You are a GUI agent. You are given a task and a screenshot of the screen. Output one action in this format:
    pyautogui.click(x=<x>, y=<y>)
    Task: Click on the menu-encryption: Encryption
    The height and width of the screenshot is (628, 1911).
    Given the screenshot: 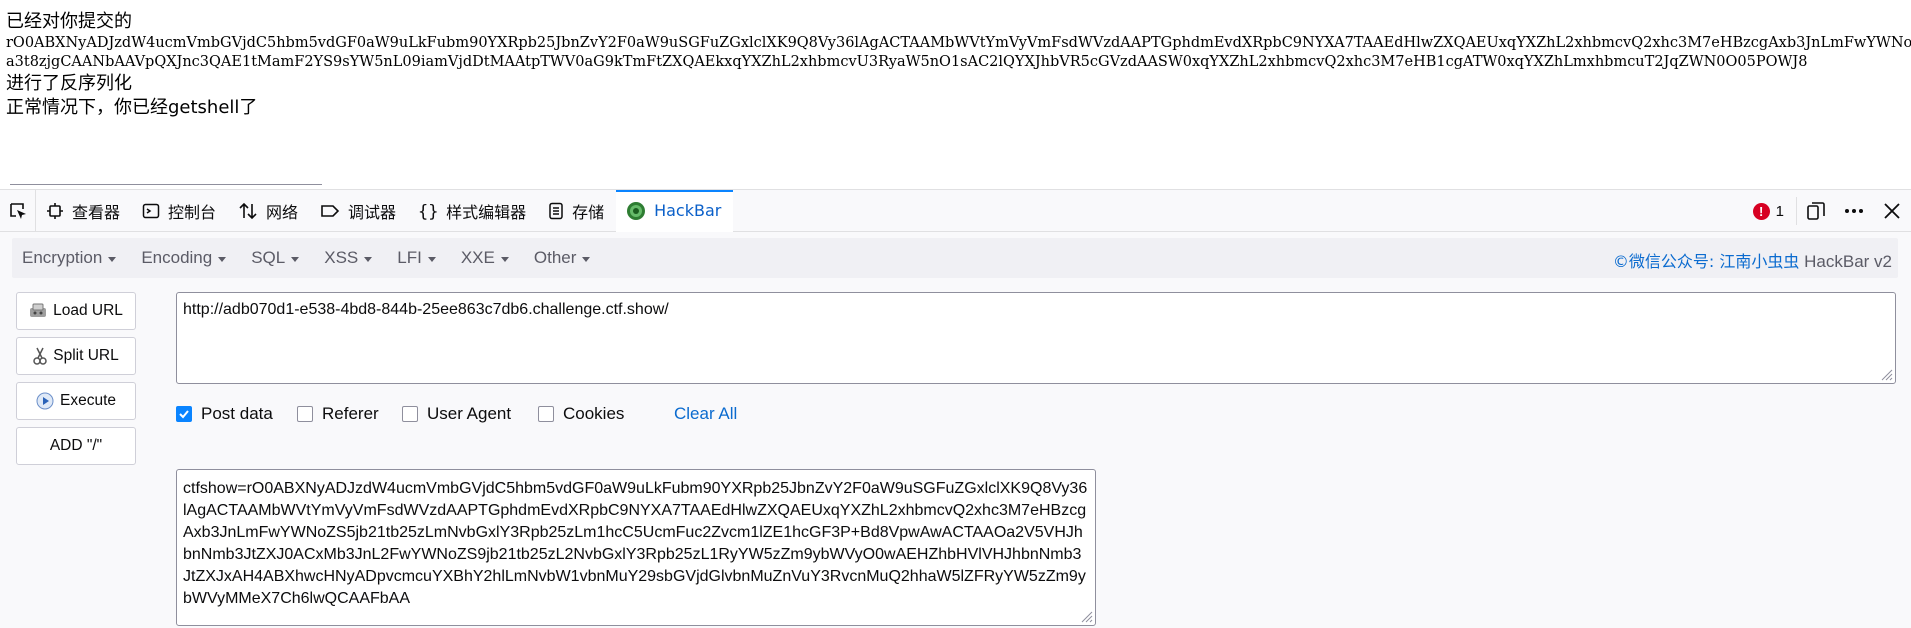 What is the action you would take?
    pyautogui.click(x=69, y=258)
    